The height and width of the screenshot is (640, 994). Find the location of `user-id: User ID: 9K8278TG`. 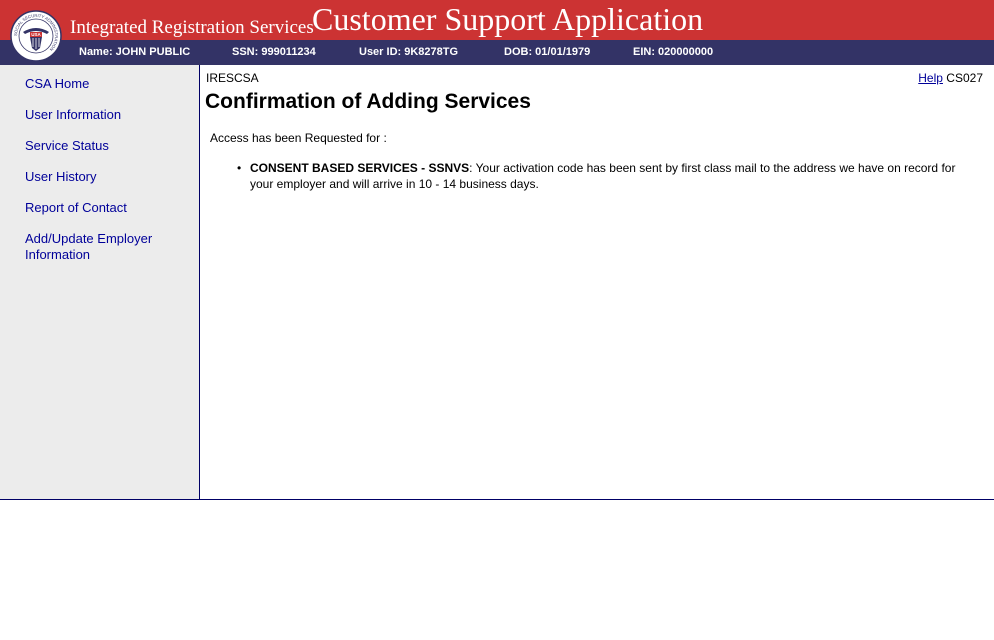

user-id: User ID: 9K8278TG is located at coordinates (409, 52).